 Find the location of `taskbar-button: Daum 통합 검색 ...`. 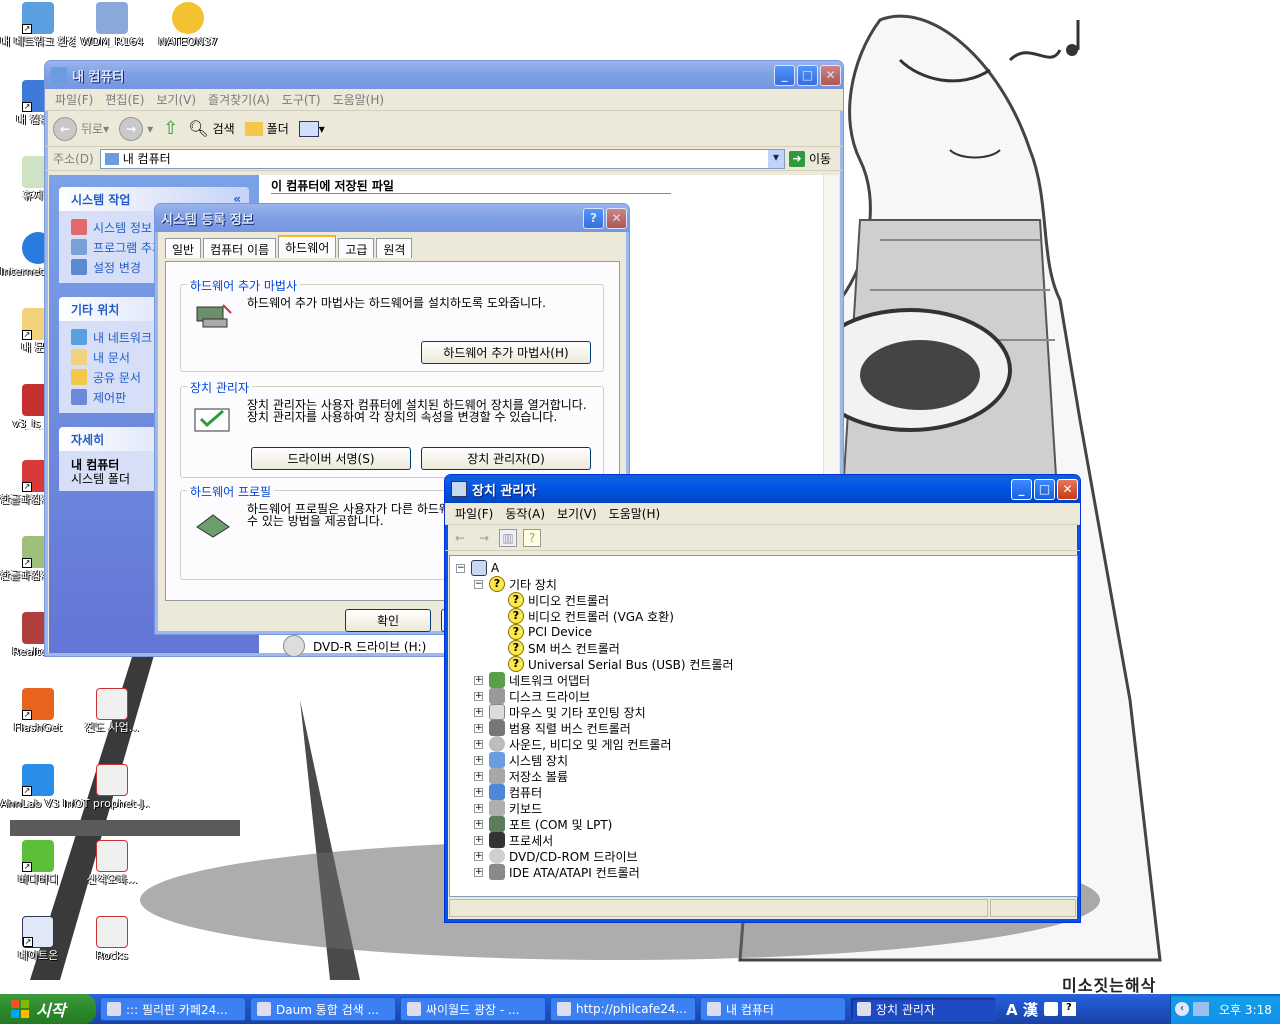

taskbar-button: Daum 통합 검색 ... is located at coordinates (323, 1009).